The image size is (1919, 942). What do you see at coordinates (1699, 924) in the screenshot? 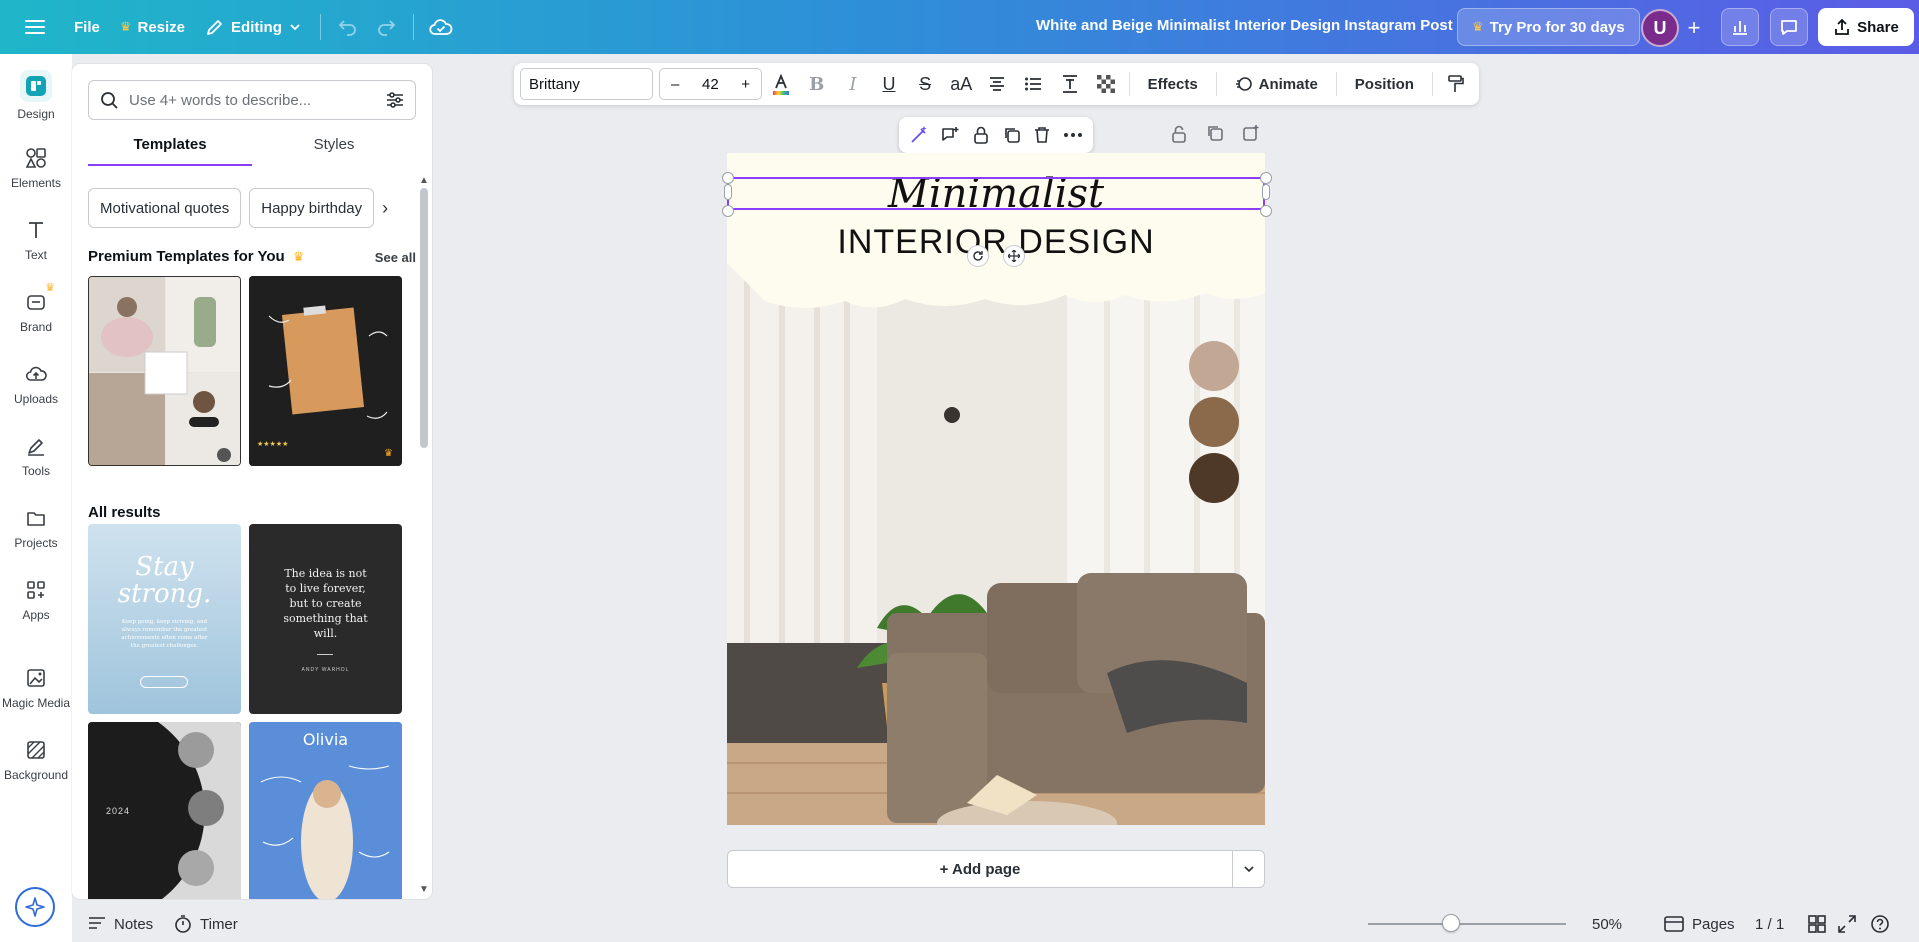
I see `pages-button: Pages` at bounding box center [1699, 924].